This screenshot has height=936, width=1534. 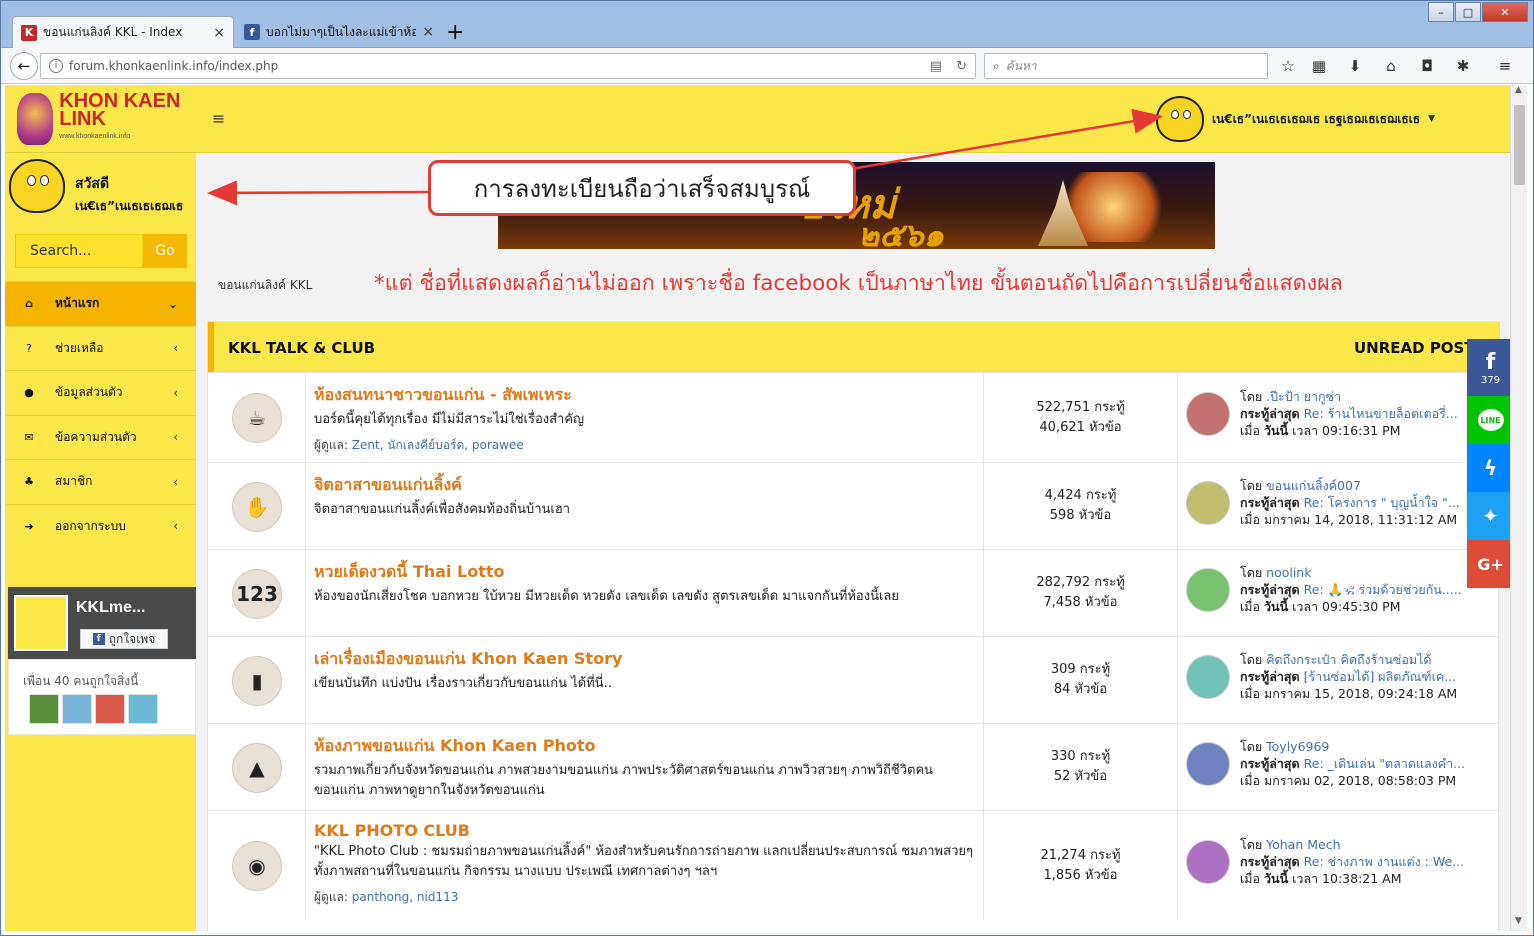 I want to click on last-poster-link: ขอนแก่นลิ้งค์007, so click(x=1313, y=485).